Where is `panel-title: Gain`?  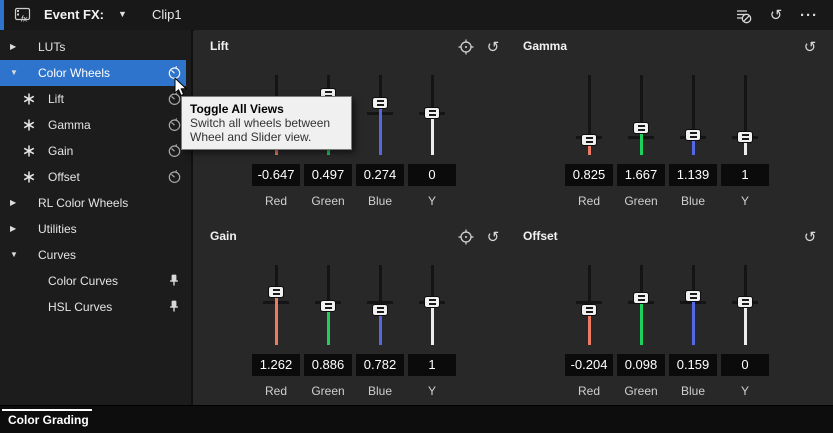
panel-title: Gain is located at coordinates (223, 236).